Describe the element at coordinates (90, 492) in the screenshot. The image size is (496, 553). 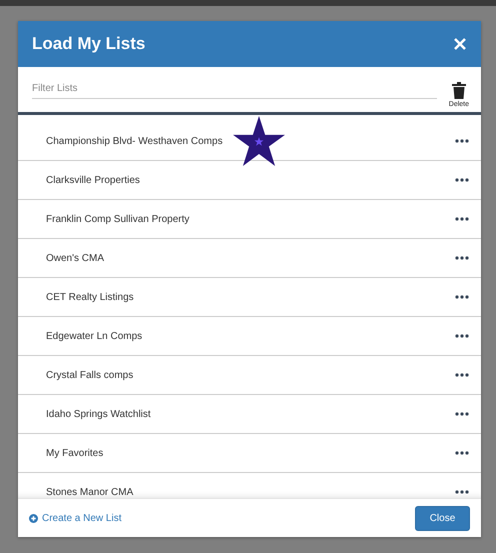
I see `list-name: Stones Manor CMA` at that location.